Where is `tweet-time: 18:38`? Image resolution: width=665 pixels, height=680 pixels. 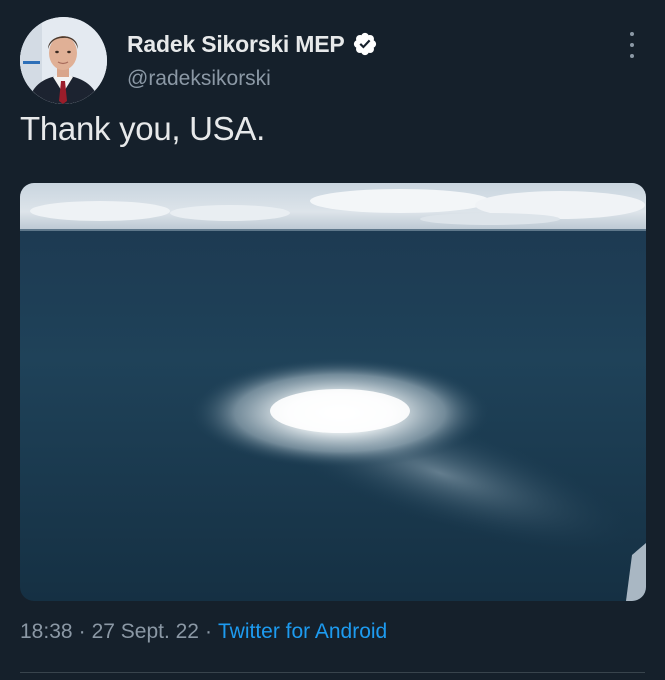 tweet-time: 18:38 is located at coordinates (46, 631).